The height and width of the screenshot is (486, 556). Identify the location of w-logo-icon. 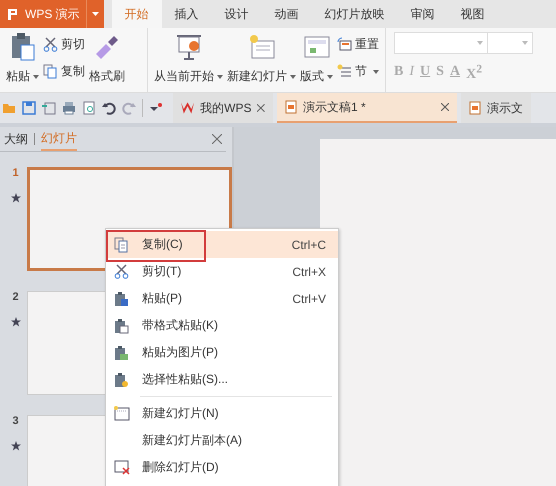
(187, 108).